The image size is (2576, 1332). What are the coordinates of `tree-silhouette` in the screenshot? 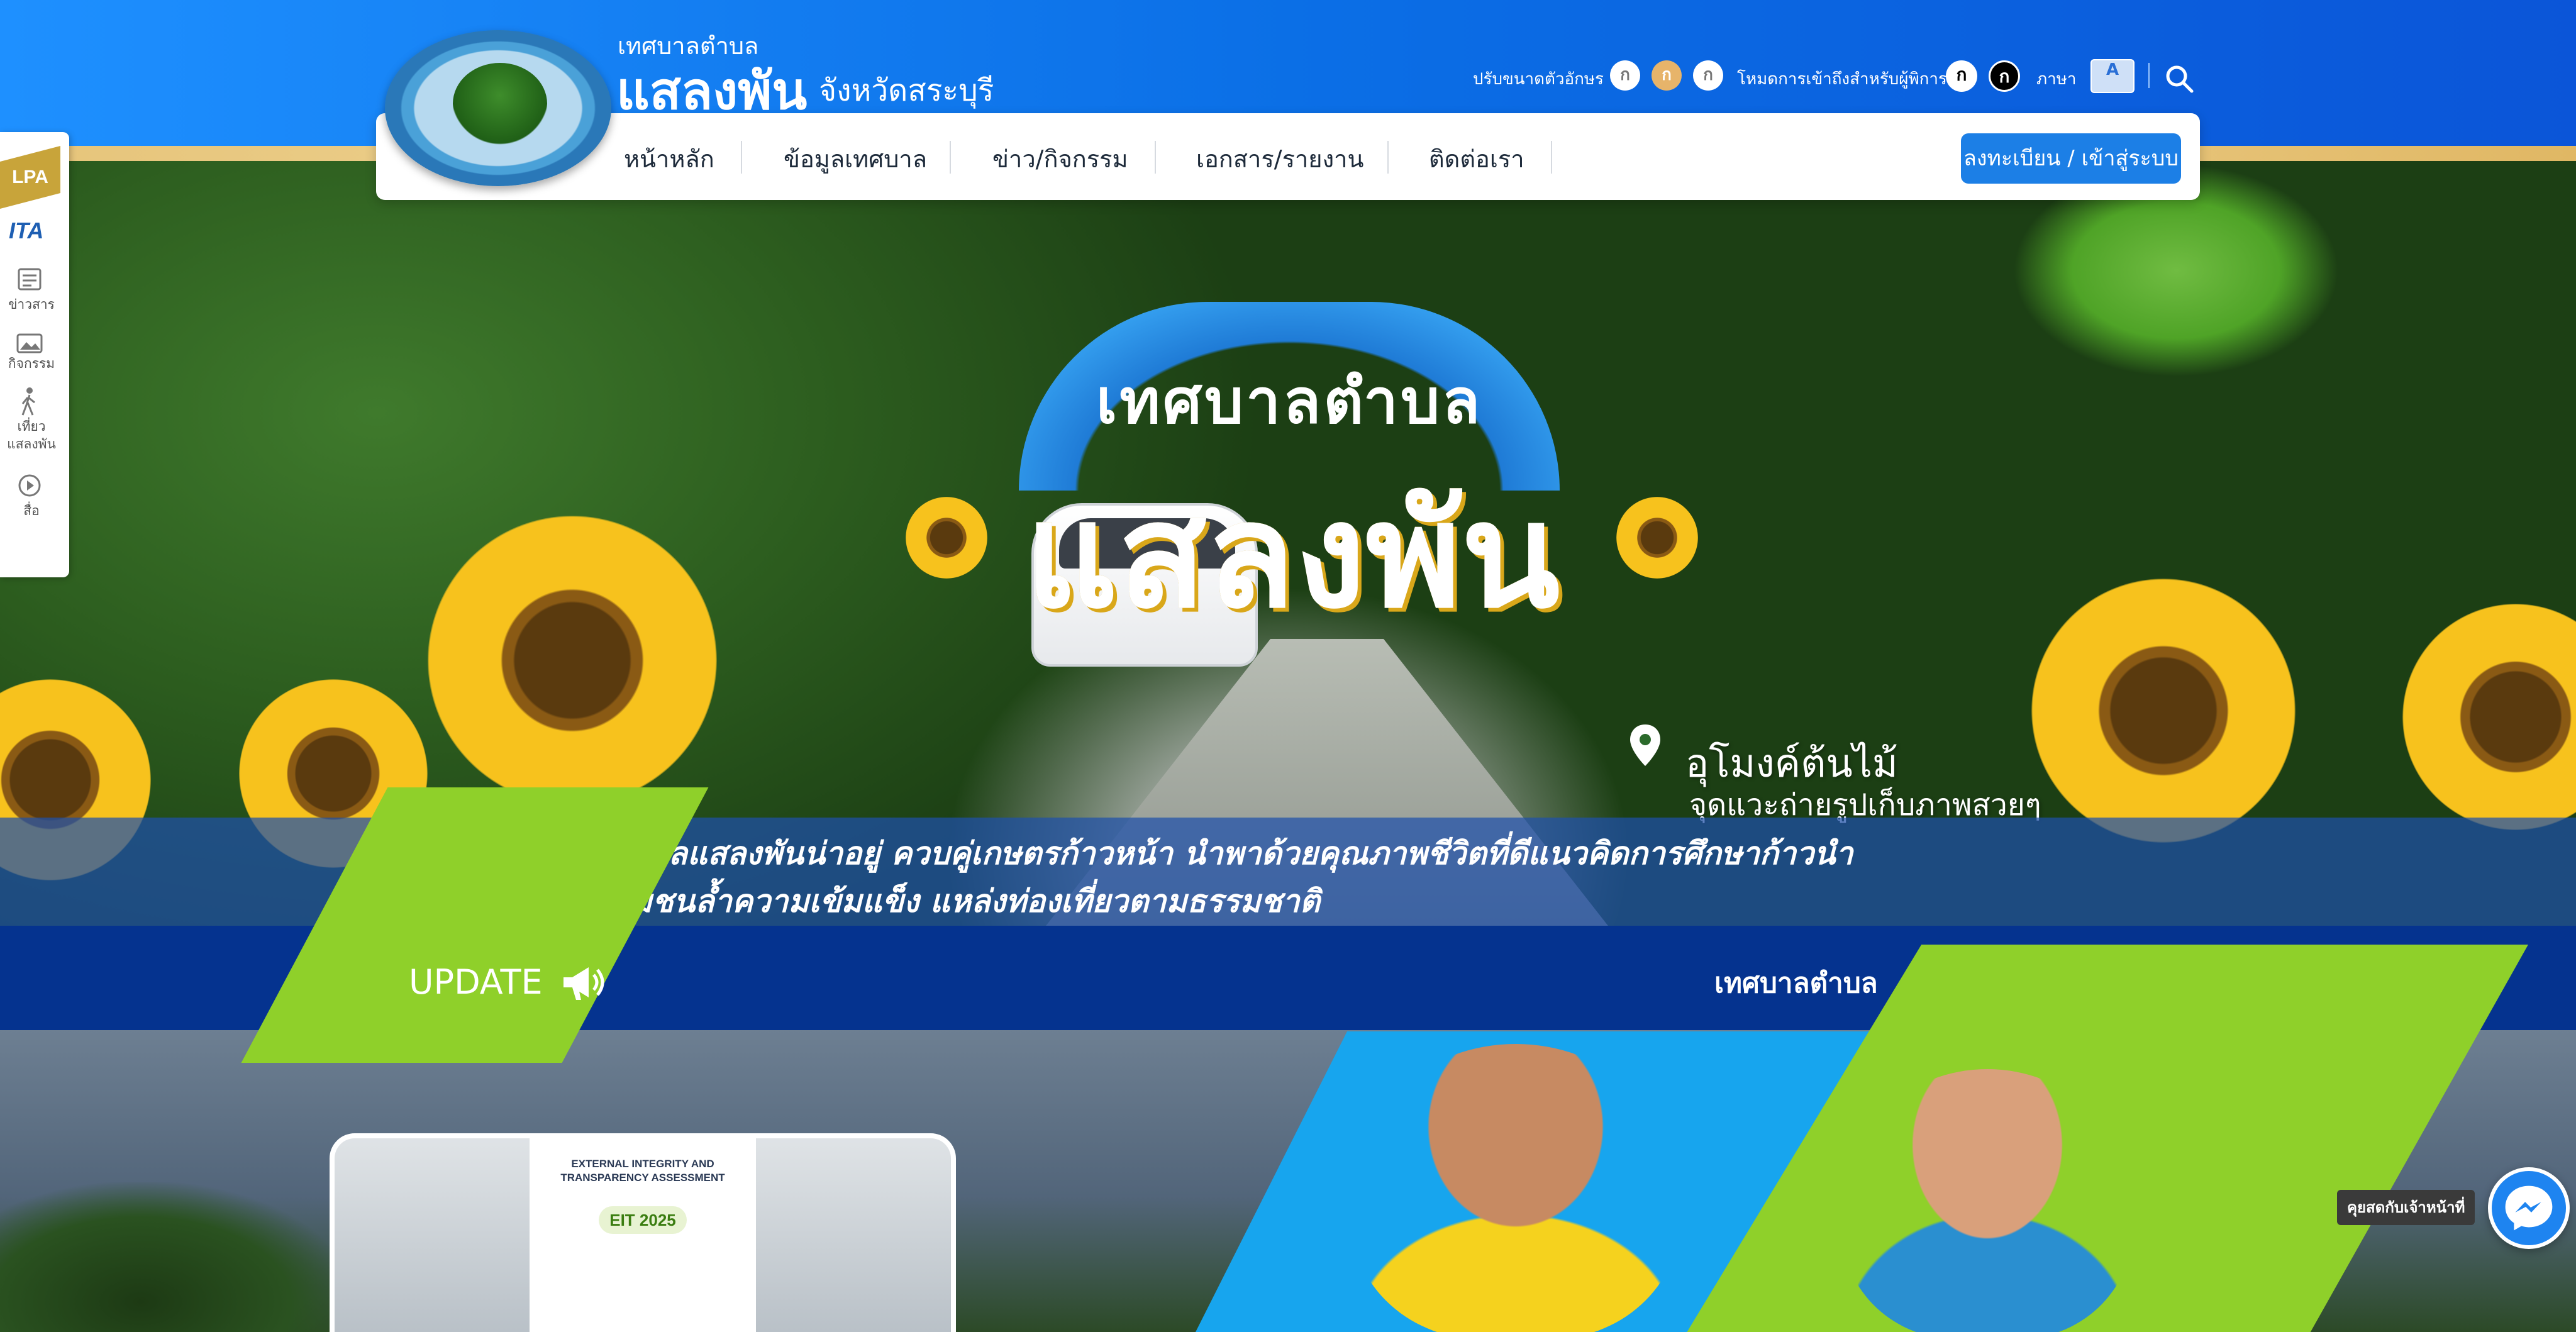 It's located at (176, 1257).